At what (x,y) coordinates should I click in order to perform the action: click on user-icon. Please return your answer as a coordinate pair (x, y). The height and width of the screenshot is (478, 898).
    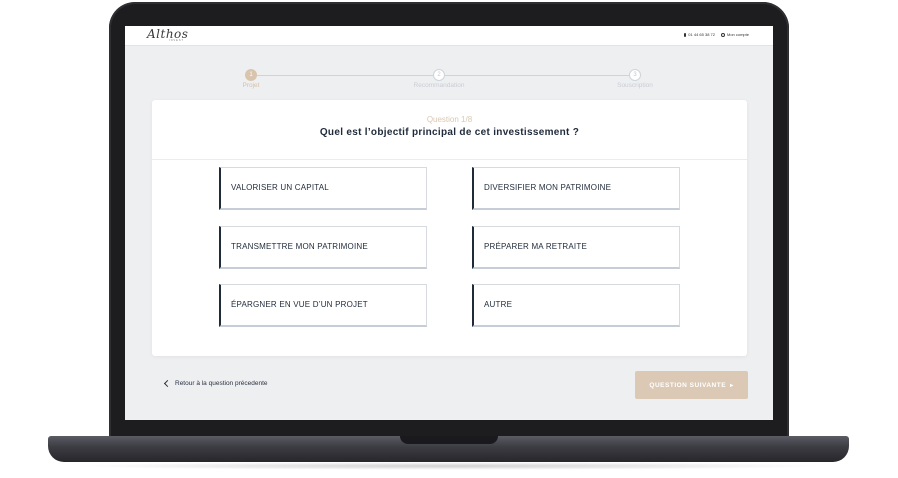
    Looking at the image, I should click on (722, 34).